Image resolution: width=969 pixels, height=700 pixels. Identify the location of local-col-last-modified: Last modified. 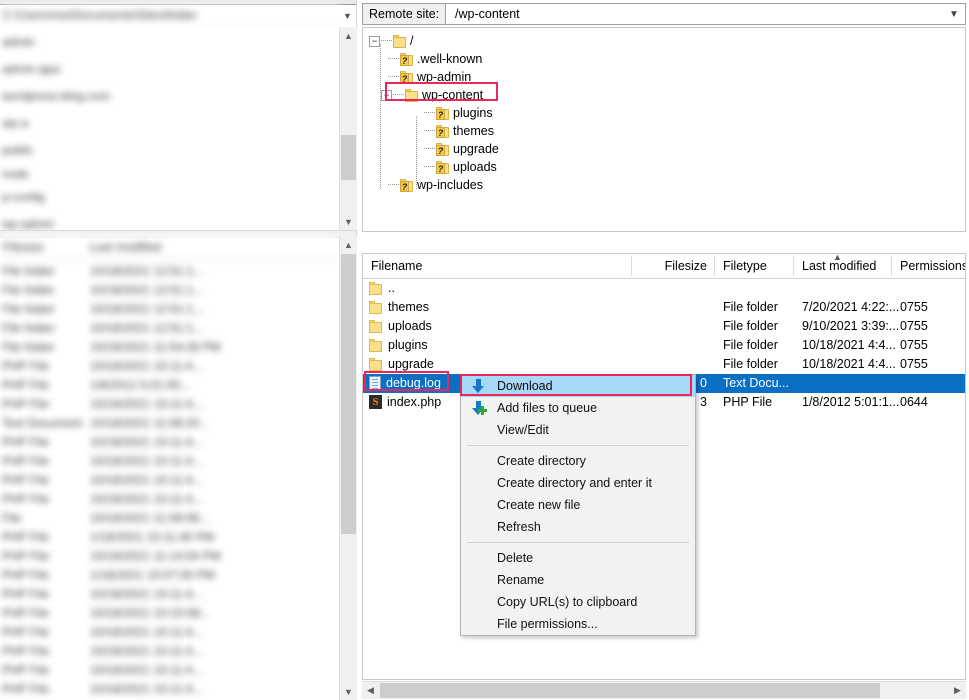
(125, 247).